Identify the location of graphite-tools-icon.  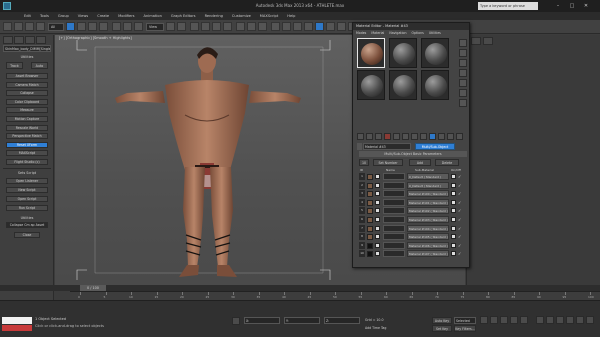
(286, 26).